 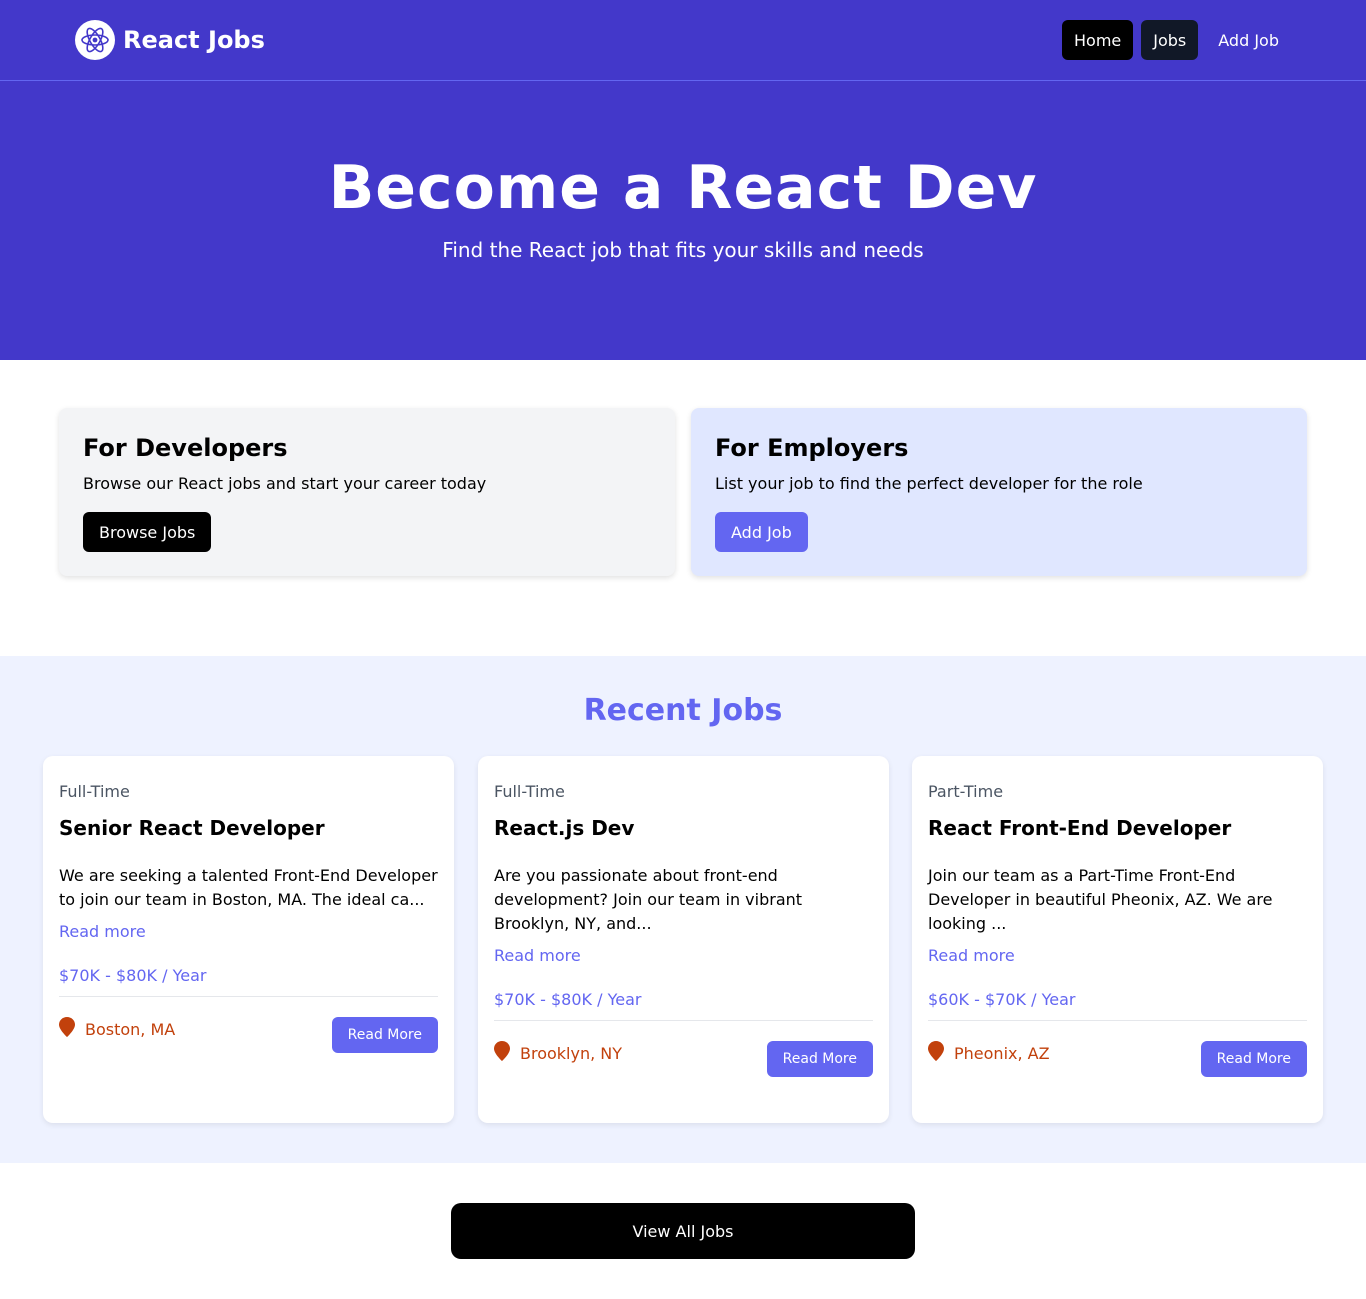 What do you see at coordinates (147, 532) in the screenshot?
I see `browse-jobs-button: Browse Jobs` at bounding box center [147, 532].